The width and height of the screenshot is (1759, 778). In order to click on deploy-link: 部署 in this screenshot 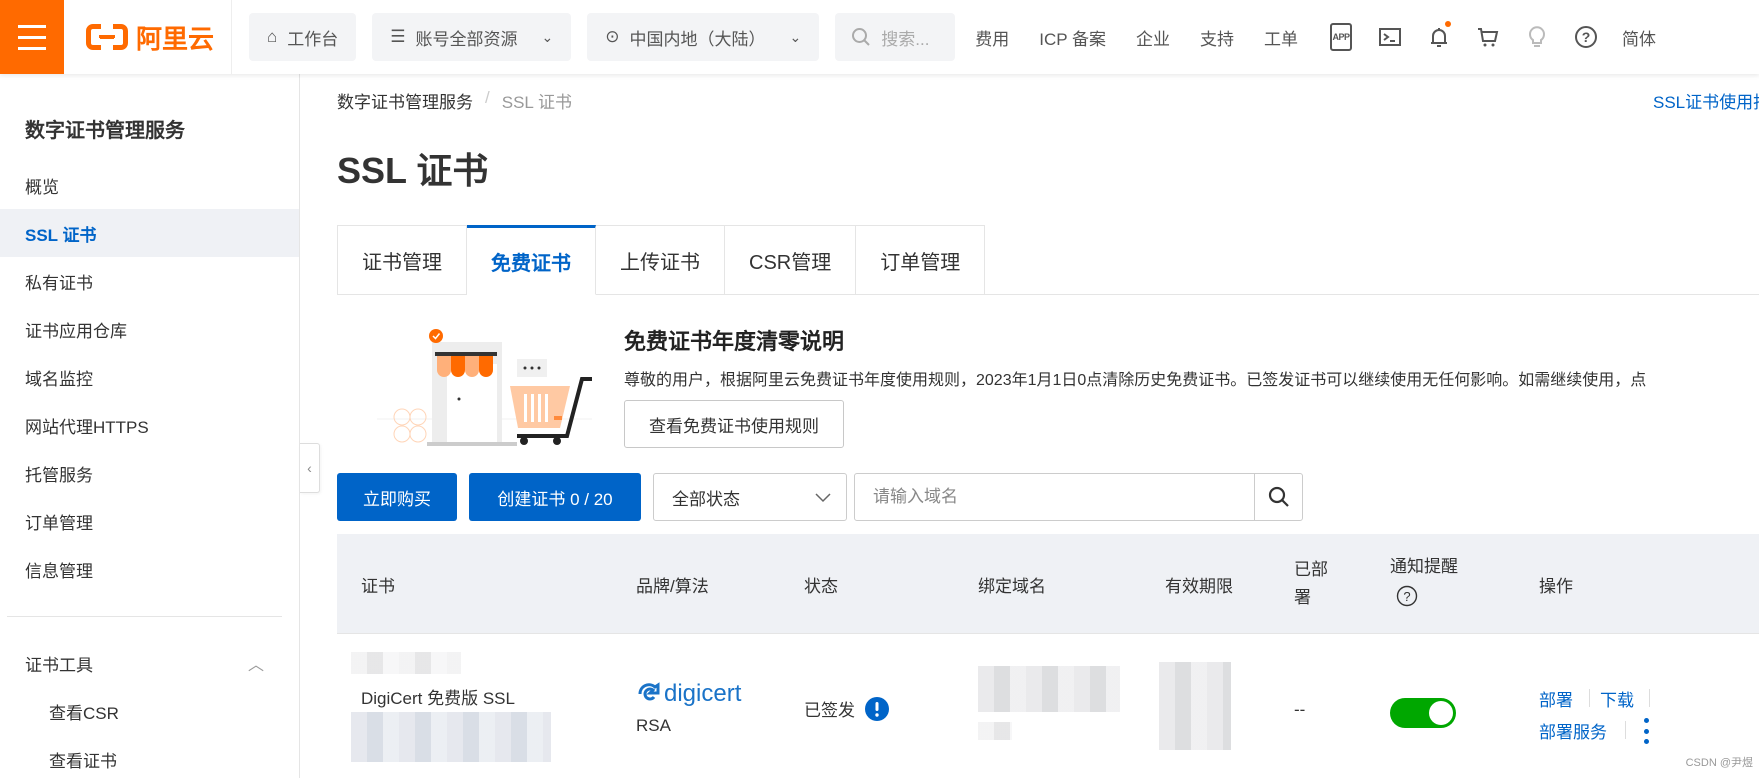, I will do `click(1556, 698)`.